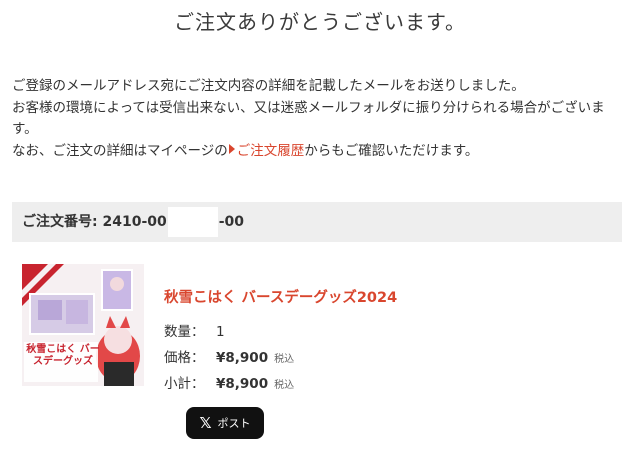 Image resolution: width=640 pixels, height=473 pixels. What do you see at coordinates (192, 222) in the screenshot?
I see `redacted-block` at bounding box center [192, 222].